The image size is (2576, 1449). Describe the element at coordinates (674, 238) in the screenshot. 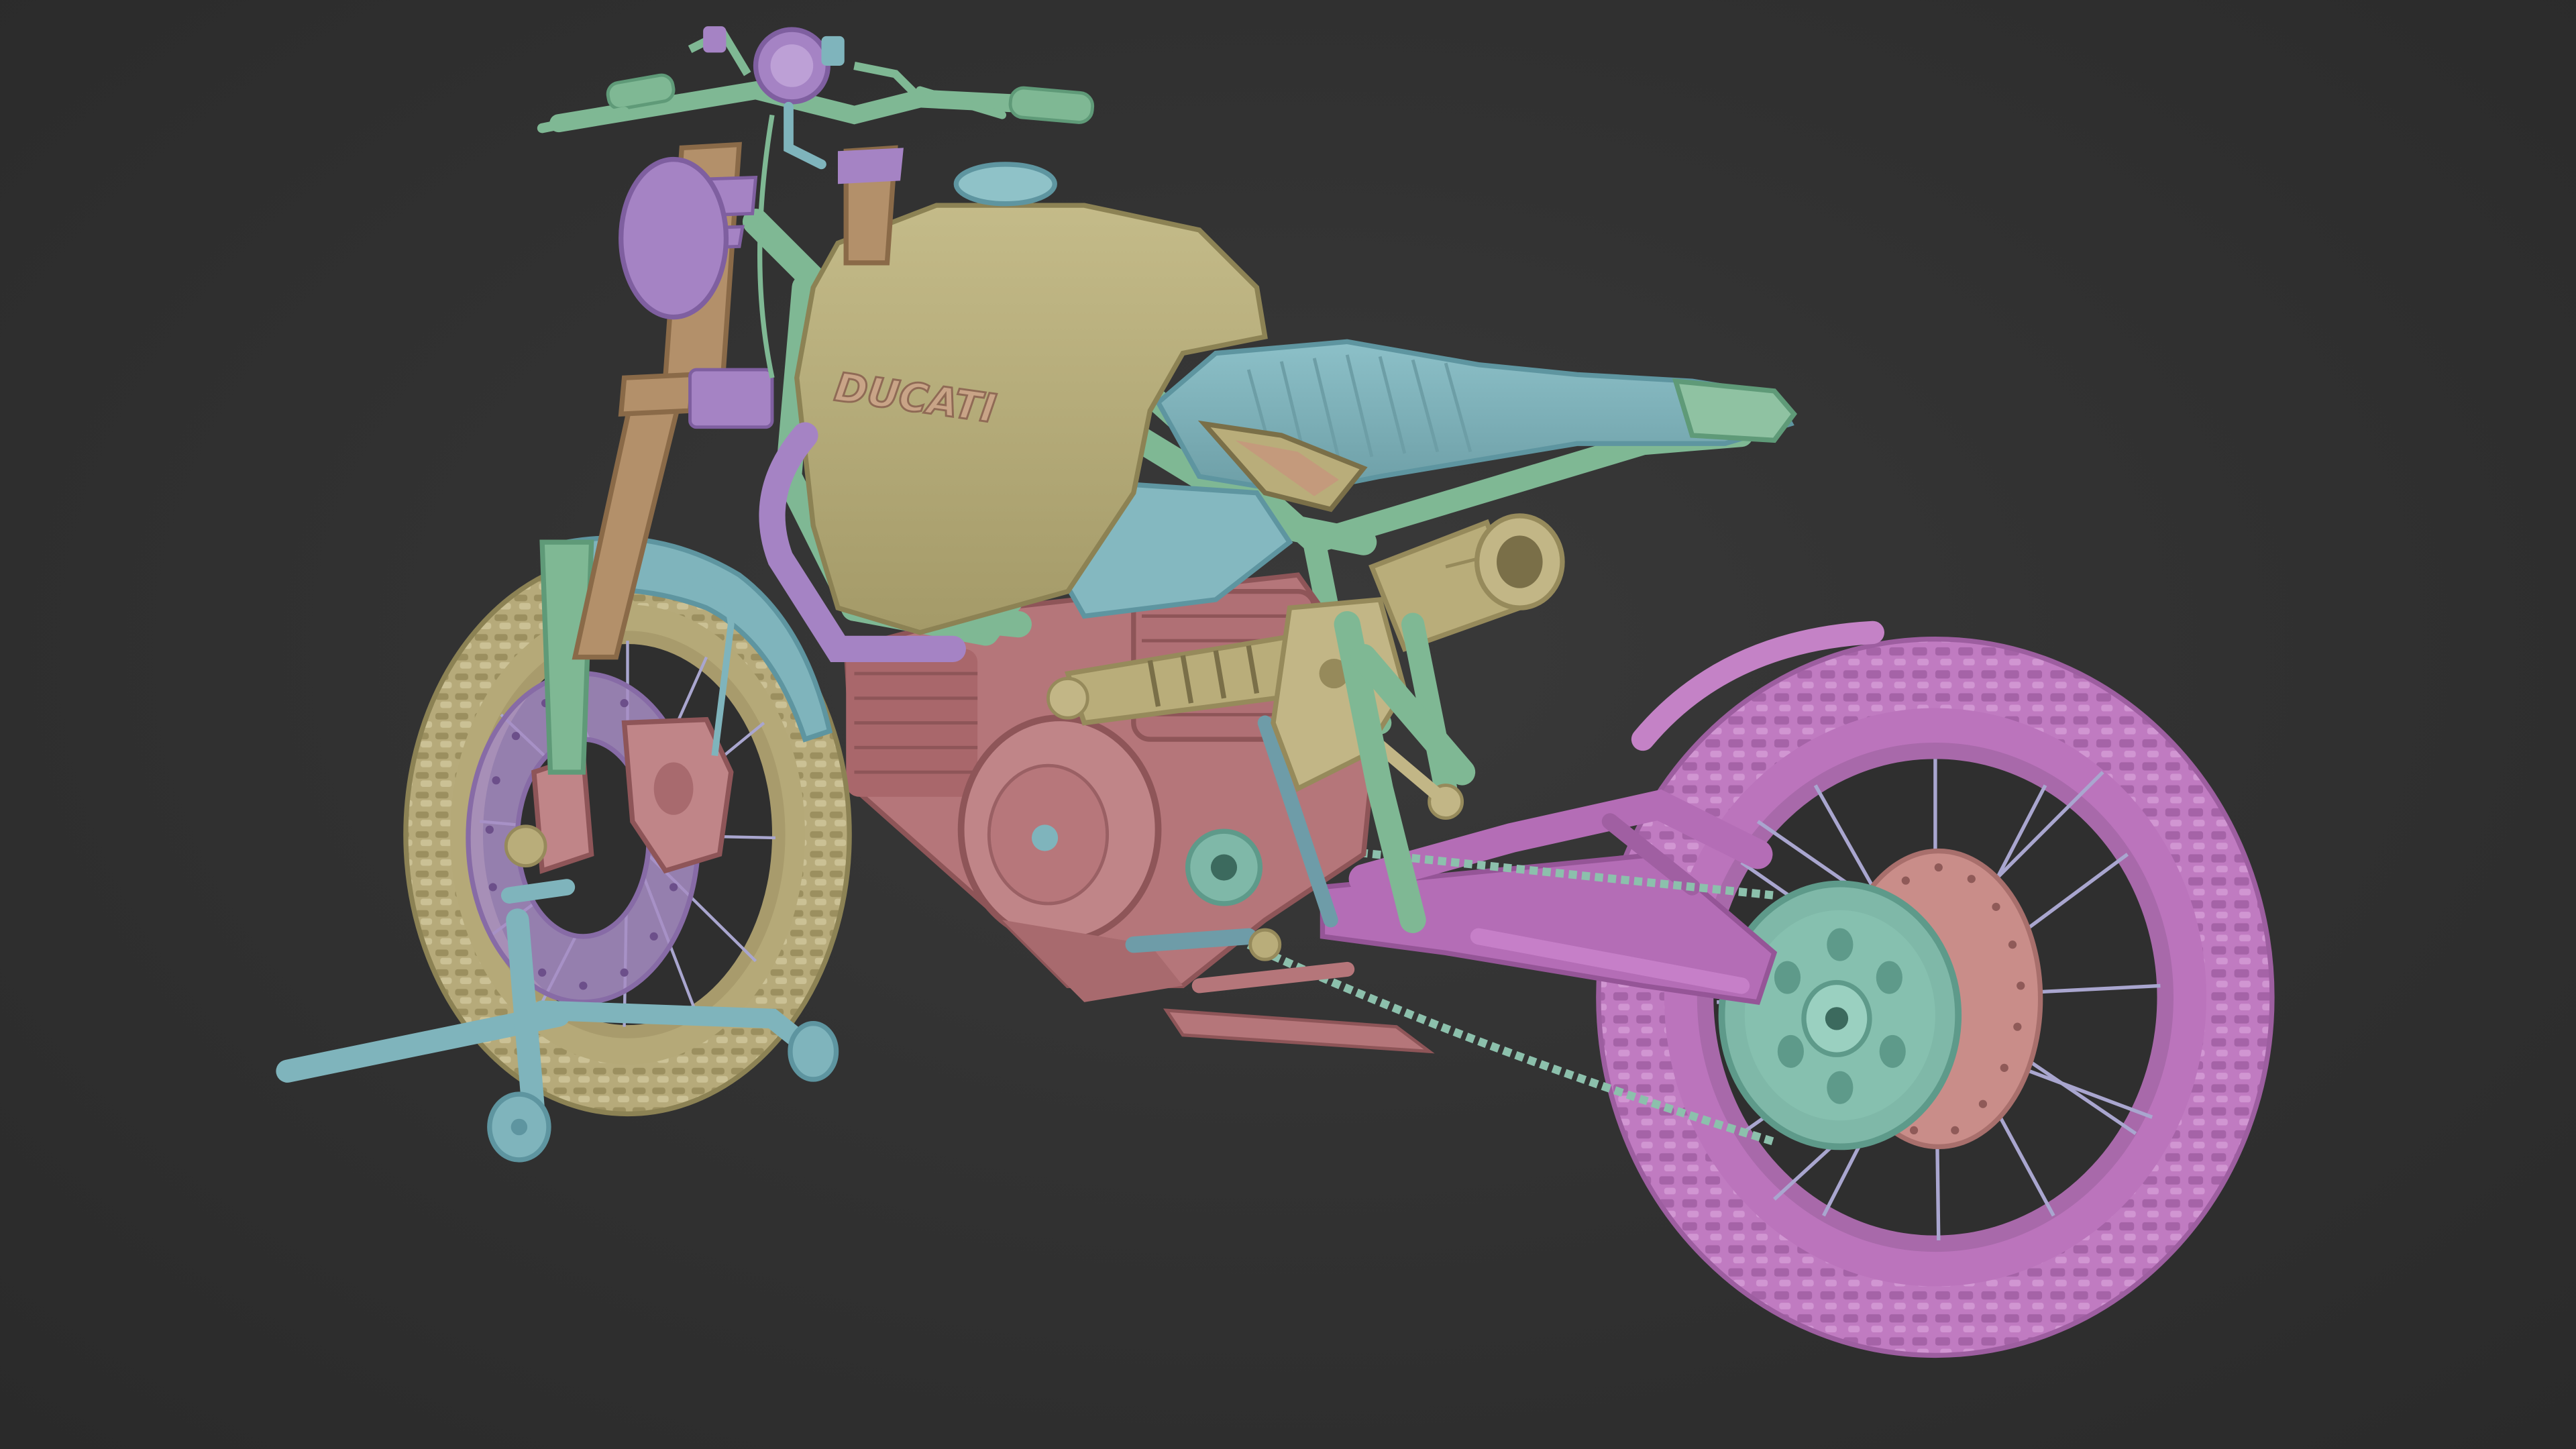

I see `headlight` at that location.